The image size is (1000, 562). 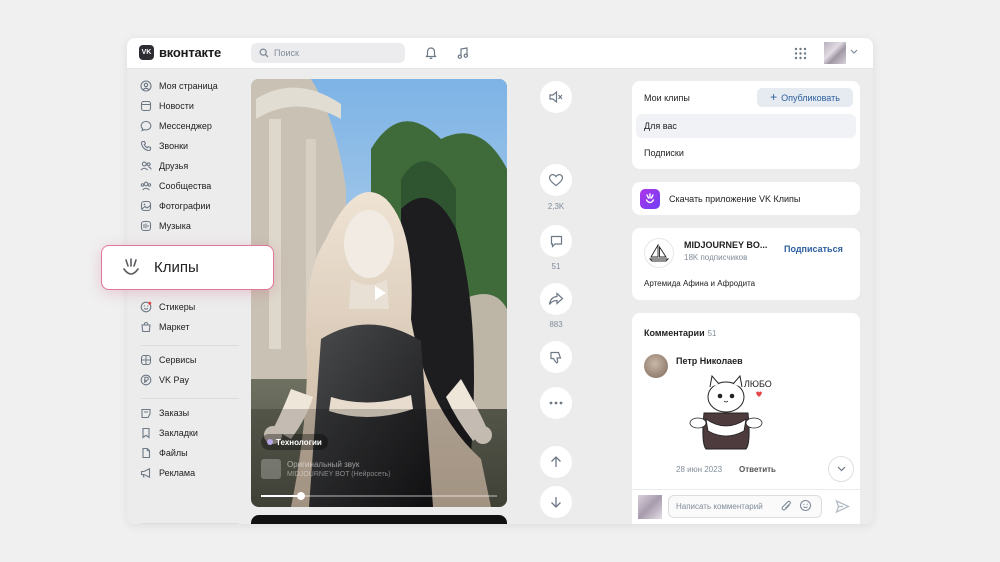 I want to click on menu-item-orders: Заказы, so click(x=164, y=413).